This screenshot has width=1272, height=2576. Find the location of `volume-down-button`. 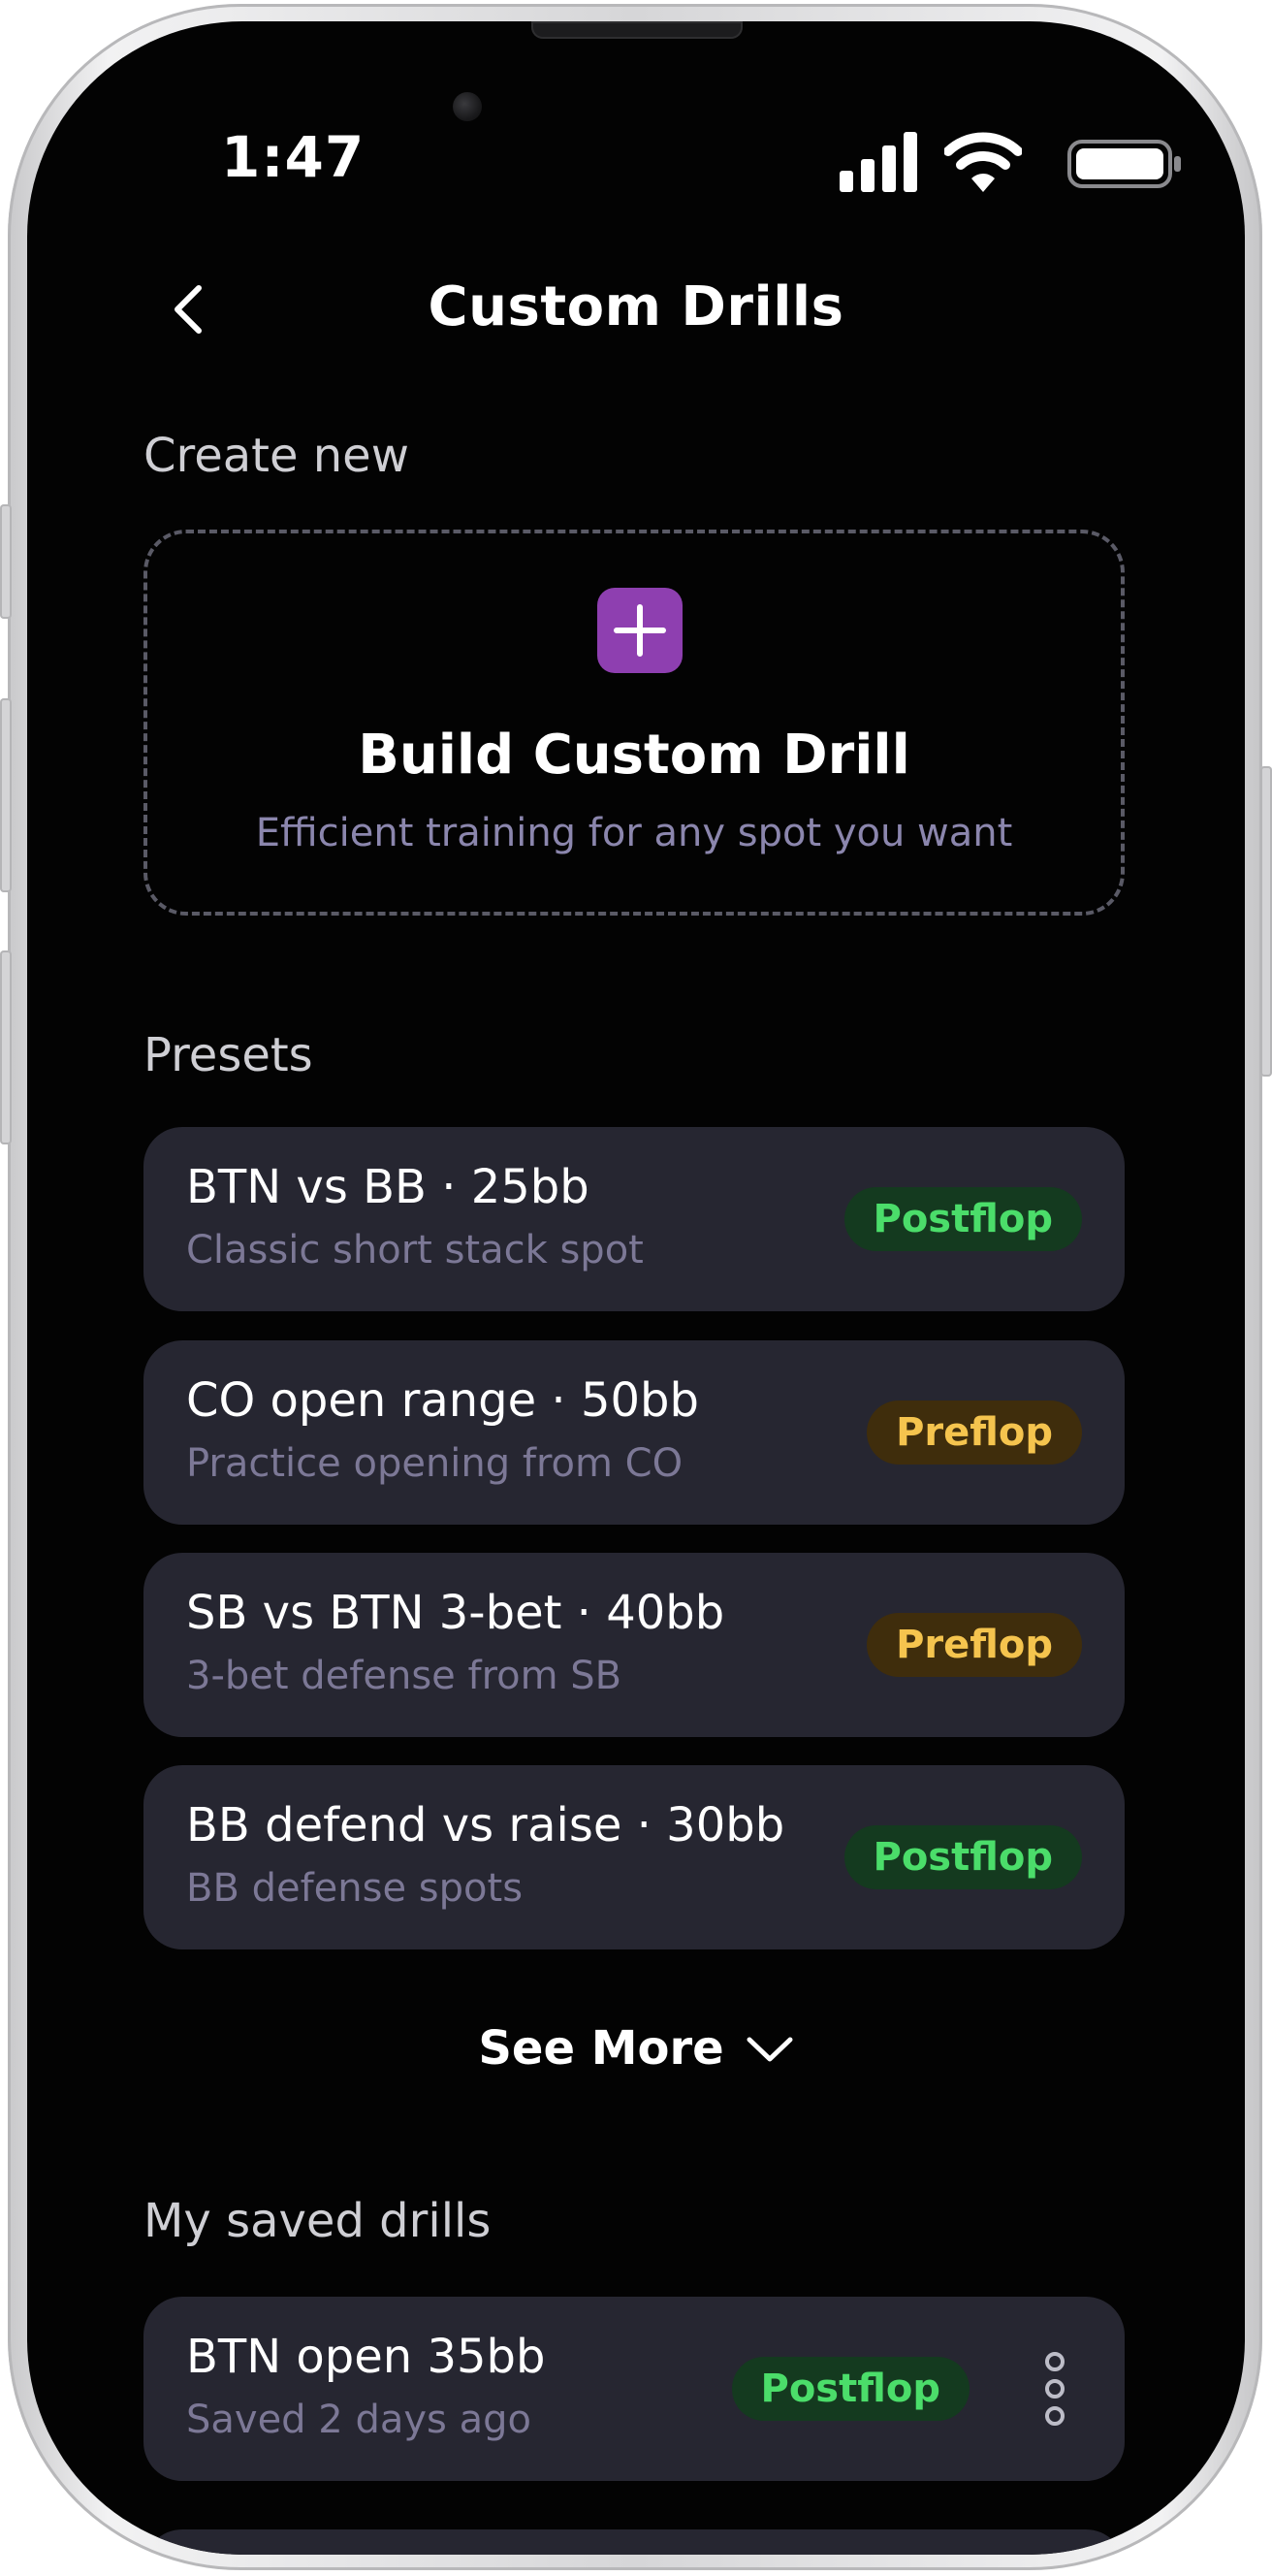

volume-down-button is located at coordinates (6, 1047).